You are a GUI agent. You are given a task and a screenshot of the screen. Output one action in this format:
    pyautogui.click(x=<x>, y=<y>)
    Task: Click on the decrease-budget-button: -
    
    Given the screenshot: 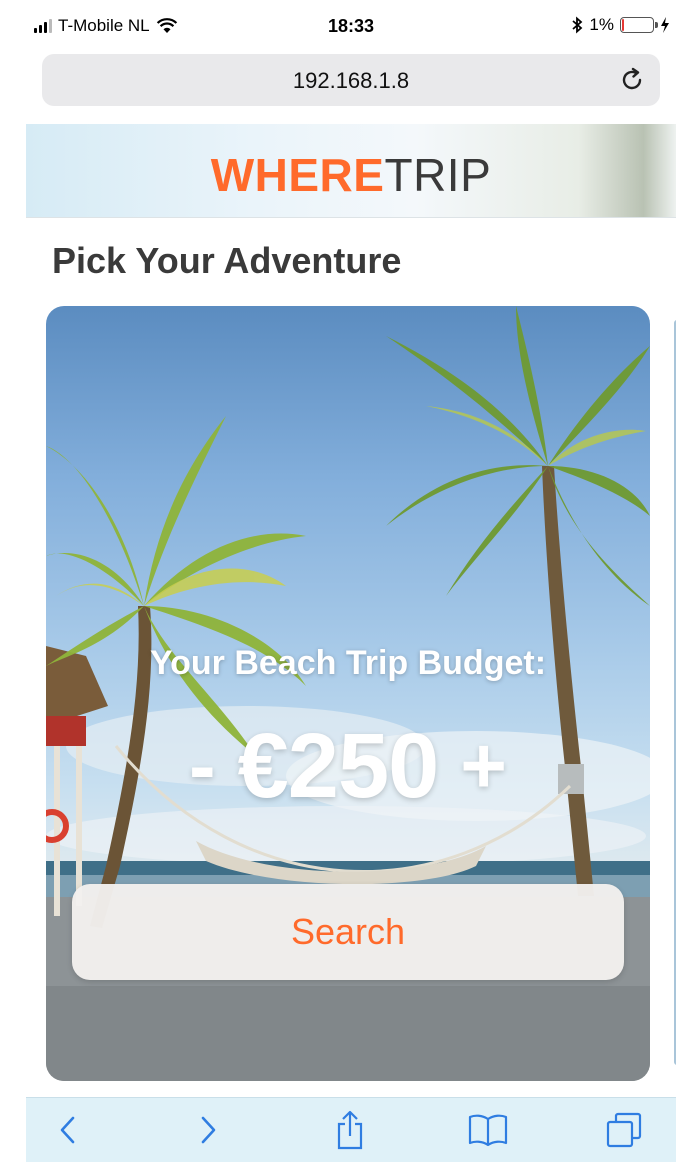 What is the action you would take?
    pyautogui.click(x=202, y=766)
    